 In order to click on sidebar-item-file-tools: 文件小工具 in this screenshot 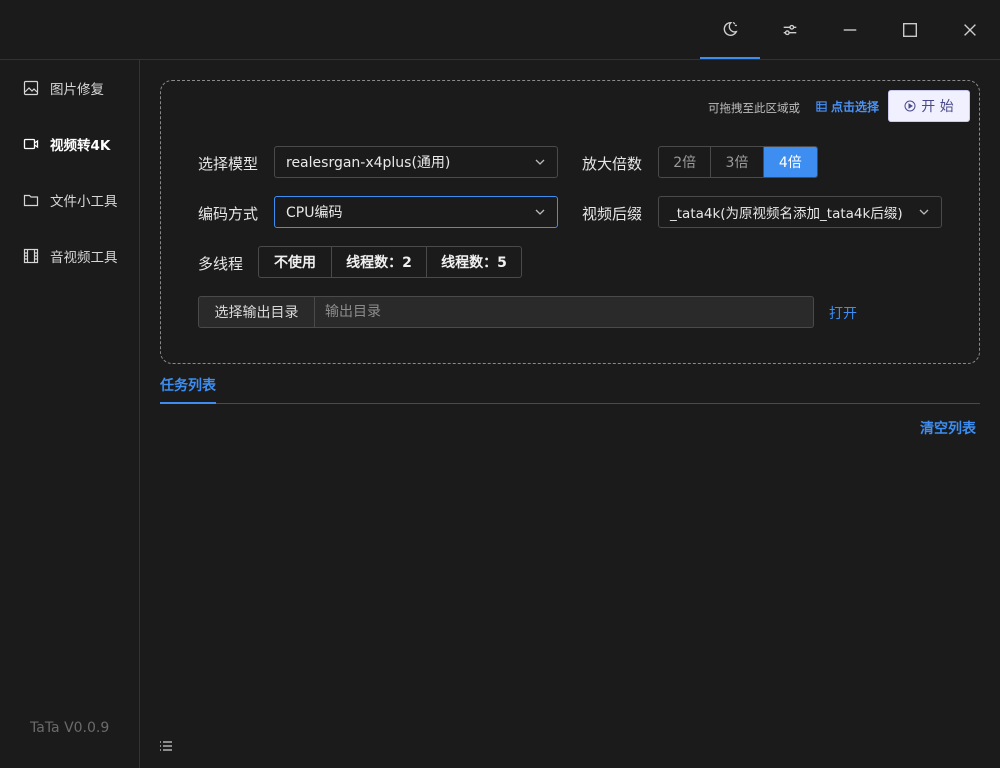, I will do `click(69, 200)`.